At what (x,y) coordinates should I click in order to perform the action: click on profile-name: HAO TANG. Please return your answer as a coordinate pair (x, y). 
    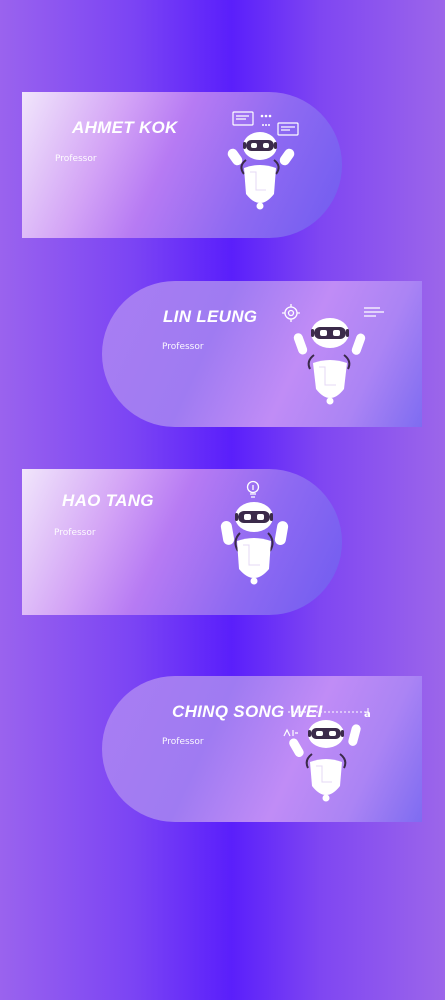
    Looking at the image, I should click on (108, 500).